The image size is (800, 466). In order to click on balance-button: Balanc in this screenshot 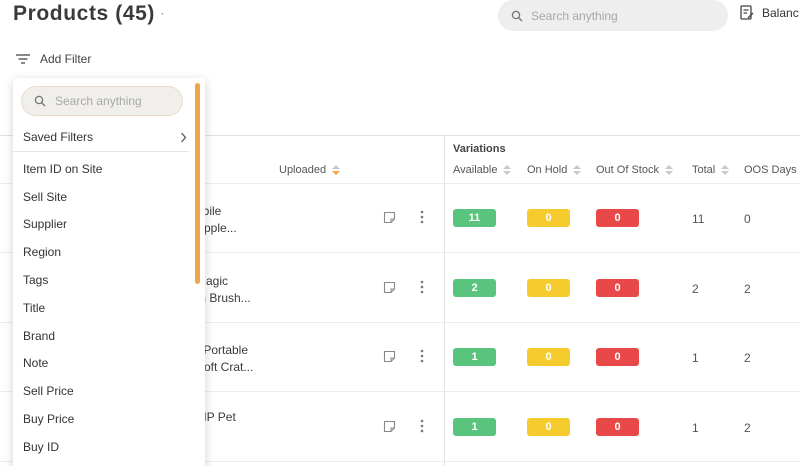, I will do `click(769, 13)`.